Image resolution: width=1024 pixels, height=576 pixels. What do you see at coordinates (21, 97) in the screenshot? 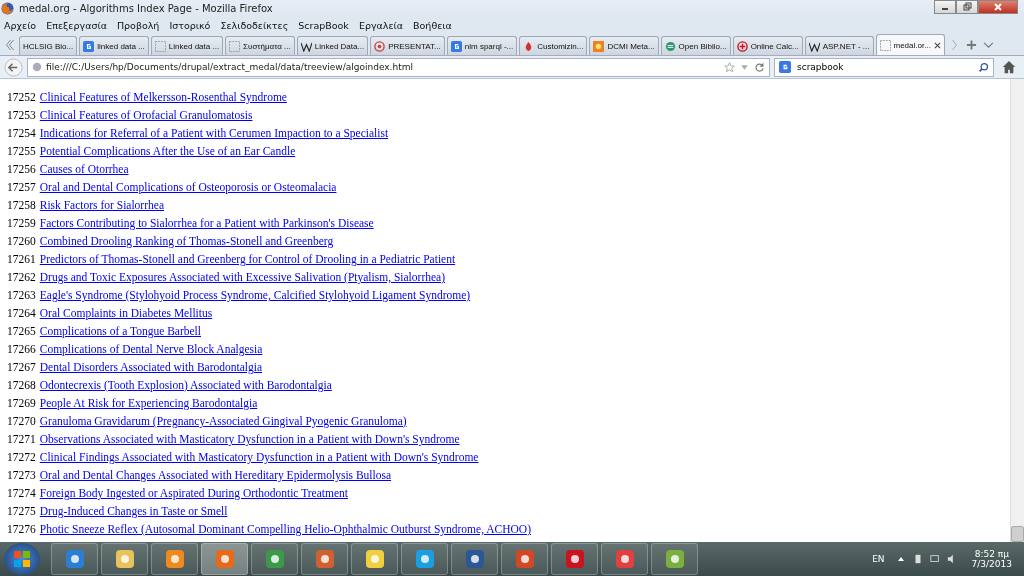
I see `row-number: 17252` at bounding box center [21, 97].